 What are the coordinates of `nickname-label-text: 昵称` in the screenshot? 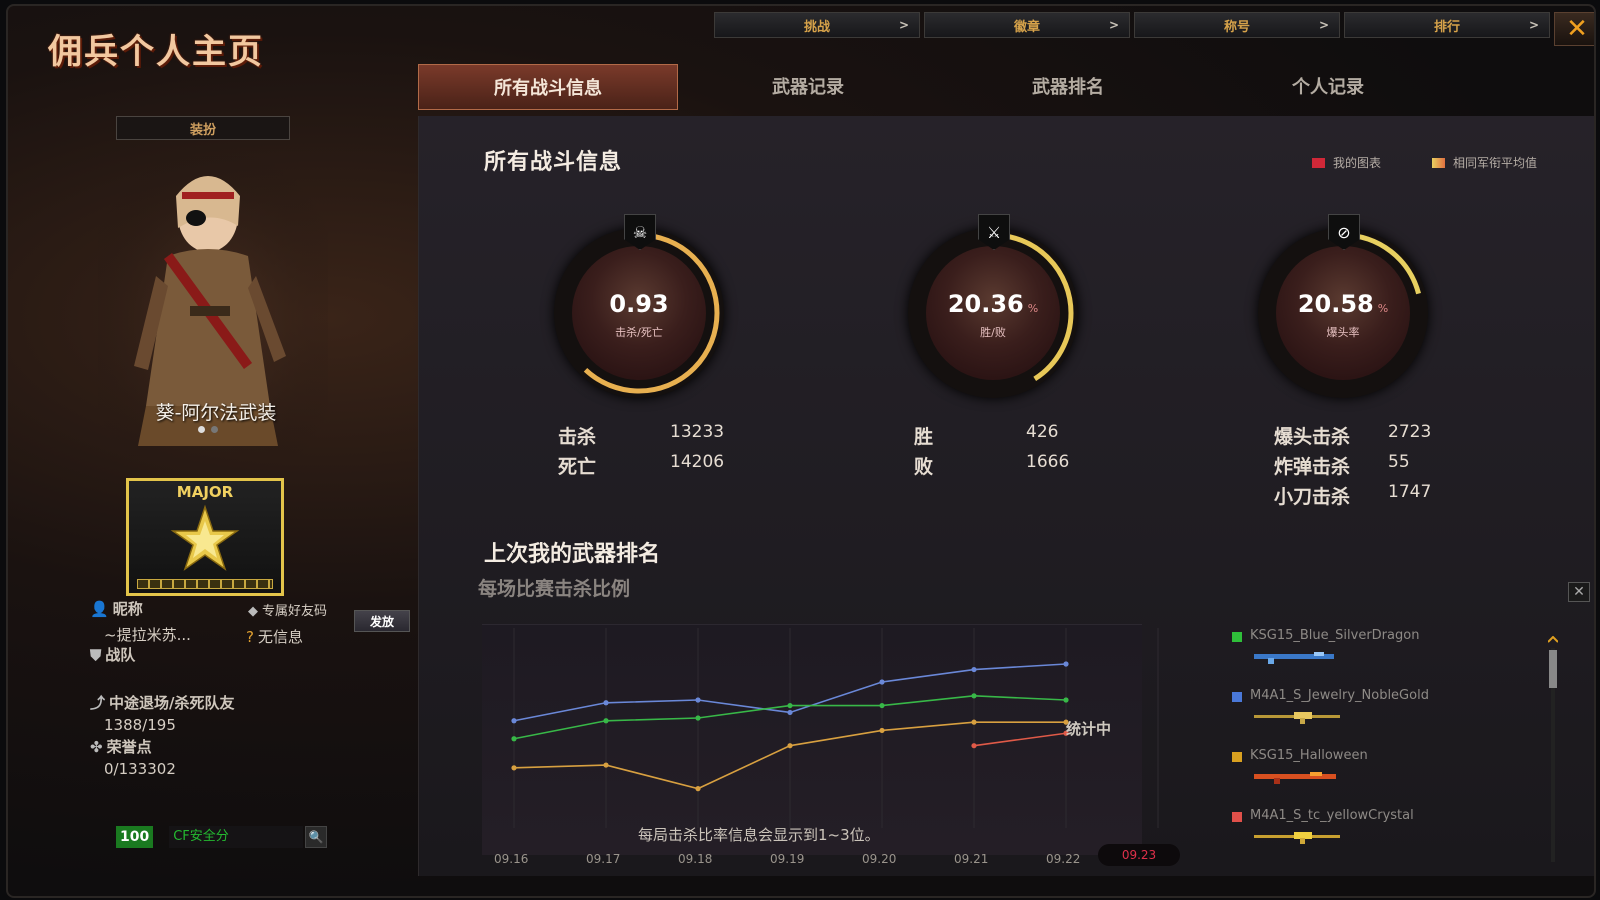 It's located at (127, 609).